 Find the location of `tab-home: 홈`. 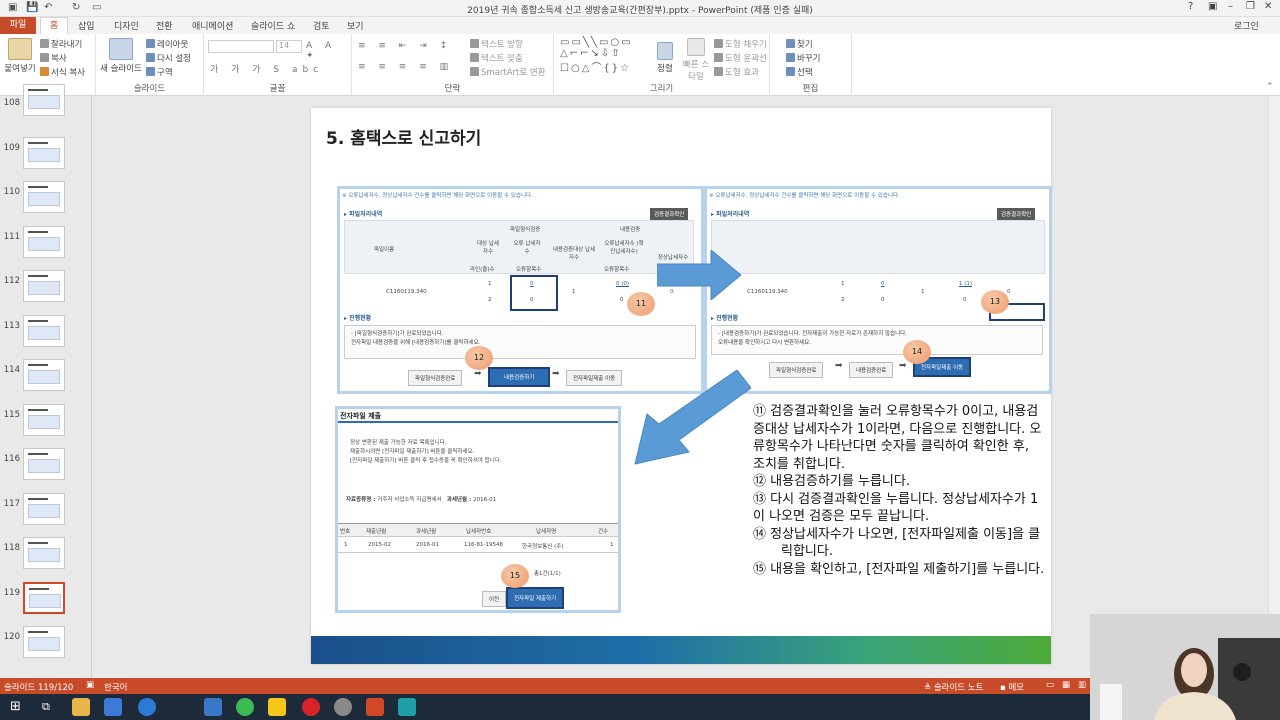

tab-home: 홈 is located at coordinates (54, 25).